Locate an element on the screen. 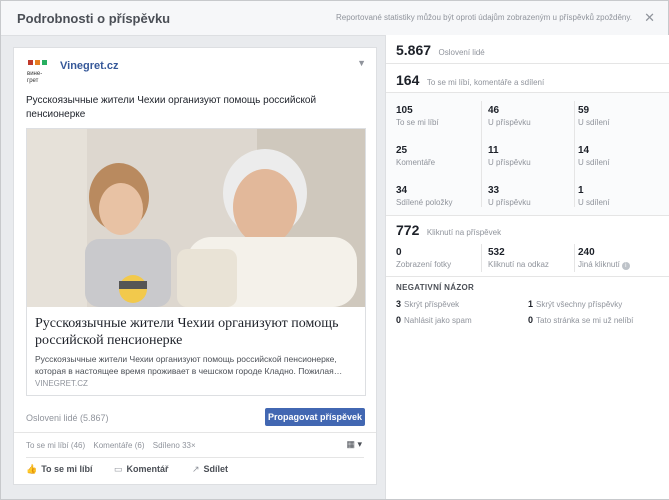  chevron-down-icon: ▼ is located at coordinates (361, 63).